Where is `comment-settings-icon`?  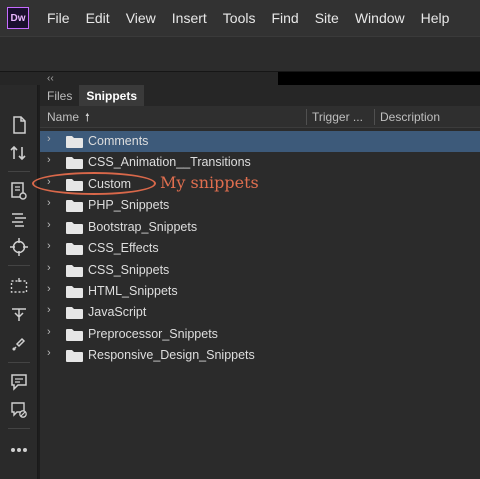 comment-settings-icon is located at coordinates (19, 410).